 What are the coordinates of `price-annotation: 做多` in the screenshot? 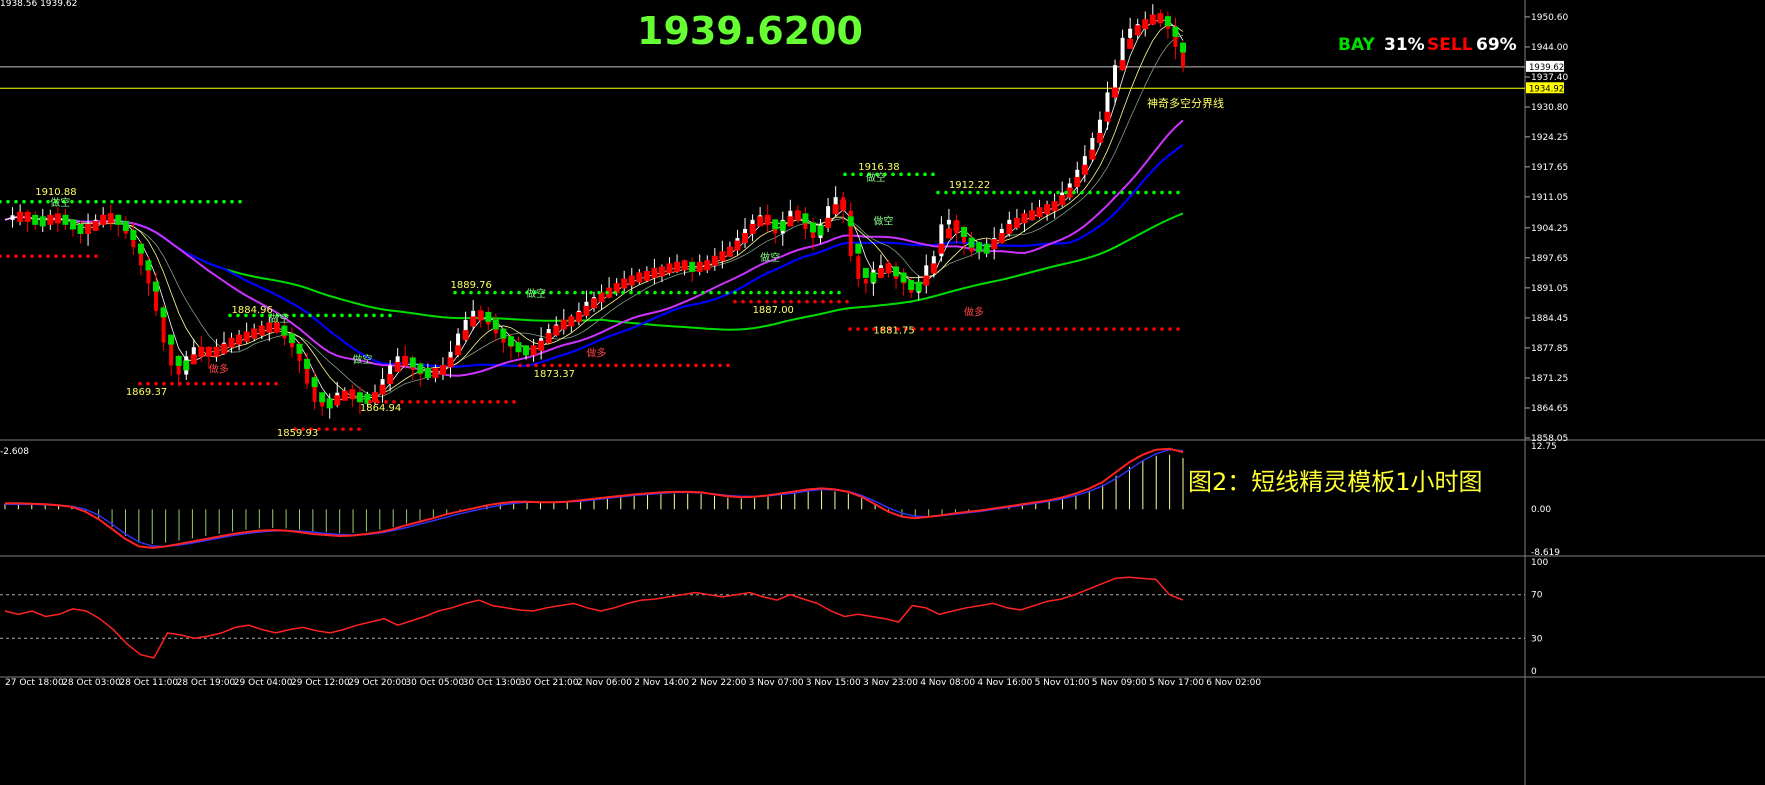 It's located at (596, 352).